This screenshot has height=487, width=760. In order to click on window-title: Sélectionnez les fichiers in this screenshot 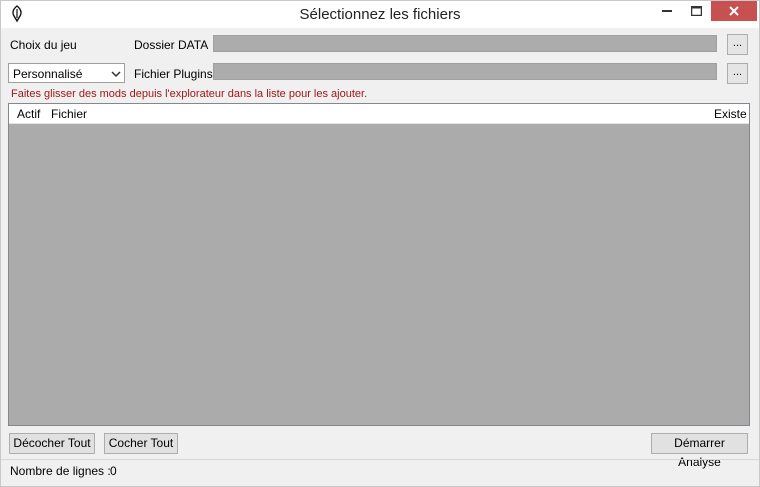, I will do `click(380, 14)`.